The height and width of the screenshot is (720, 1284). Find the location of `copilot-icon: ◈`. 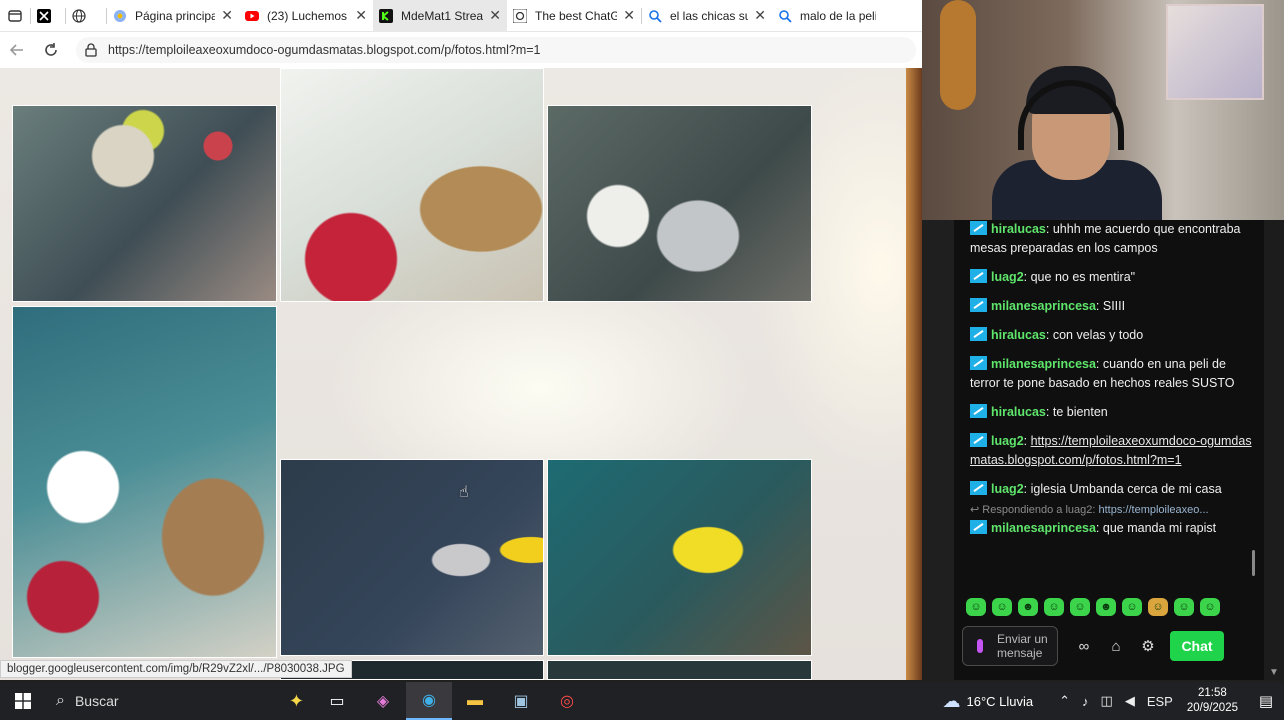

copilot-icon: ◈ is located at coordinates (383, 701).